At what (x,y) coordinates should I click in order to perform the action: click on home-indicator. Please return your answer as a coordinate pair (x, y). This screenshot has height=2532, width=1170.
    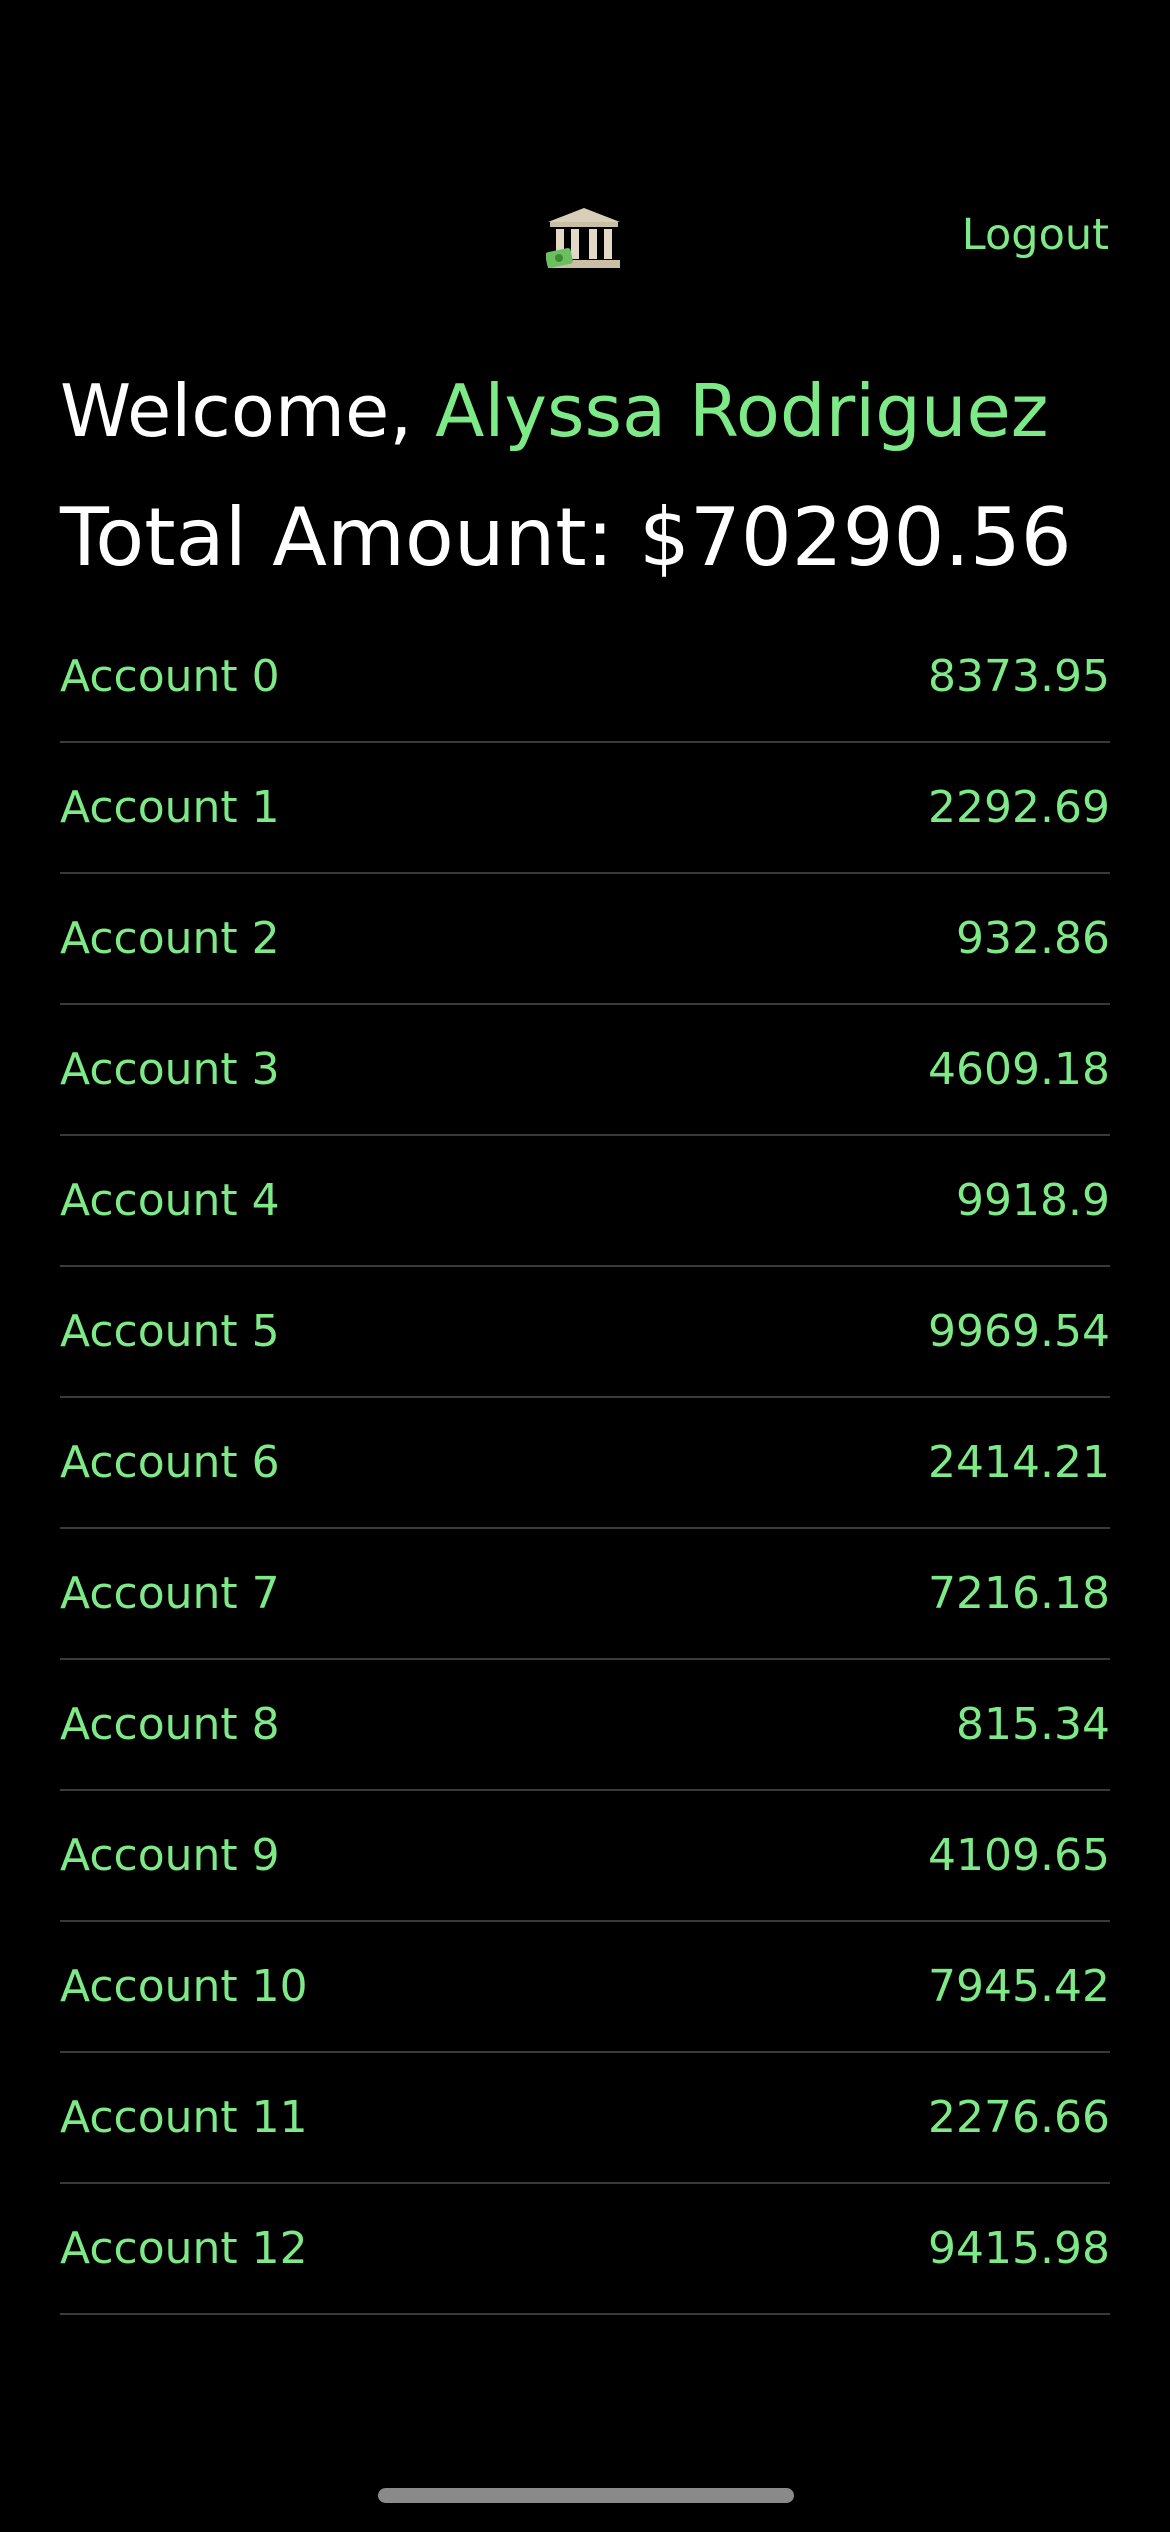
    Looking at the image, I should click on (586, 2495).